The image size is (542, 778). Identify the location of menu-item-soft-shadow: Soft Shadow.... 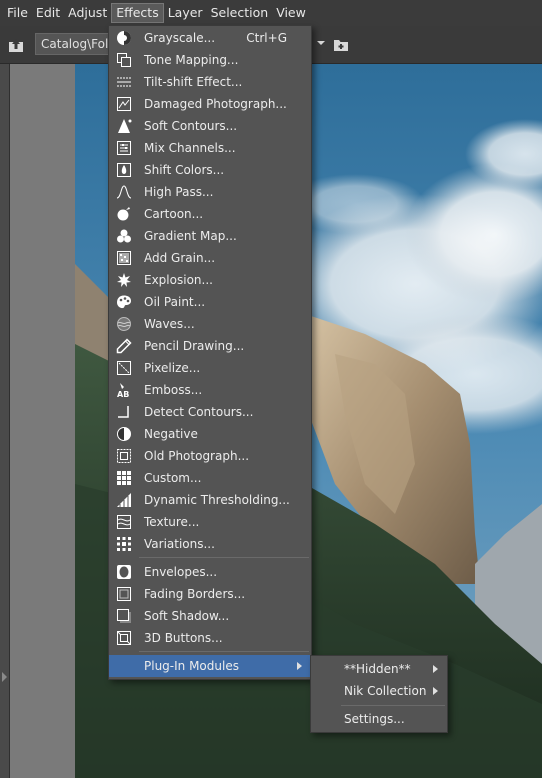
(210, 616).